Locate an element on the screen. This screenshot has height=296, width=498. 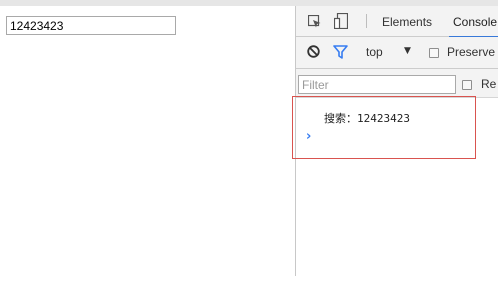
prompt-icon: › is located at coordinates (308, 136).